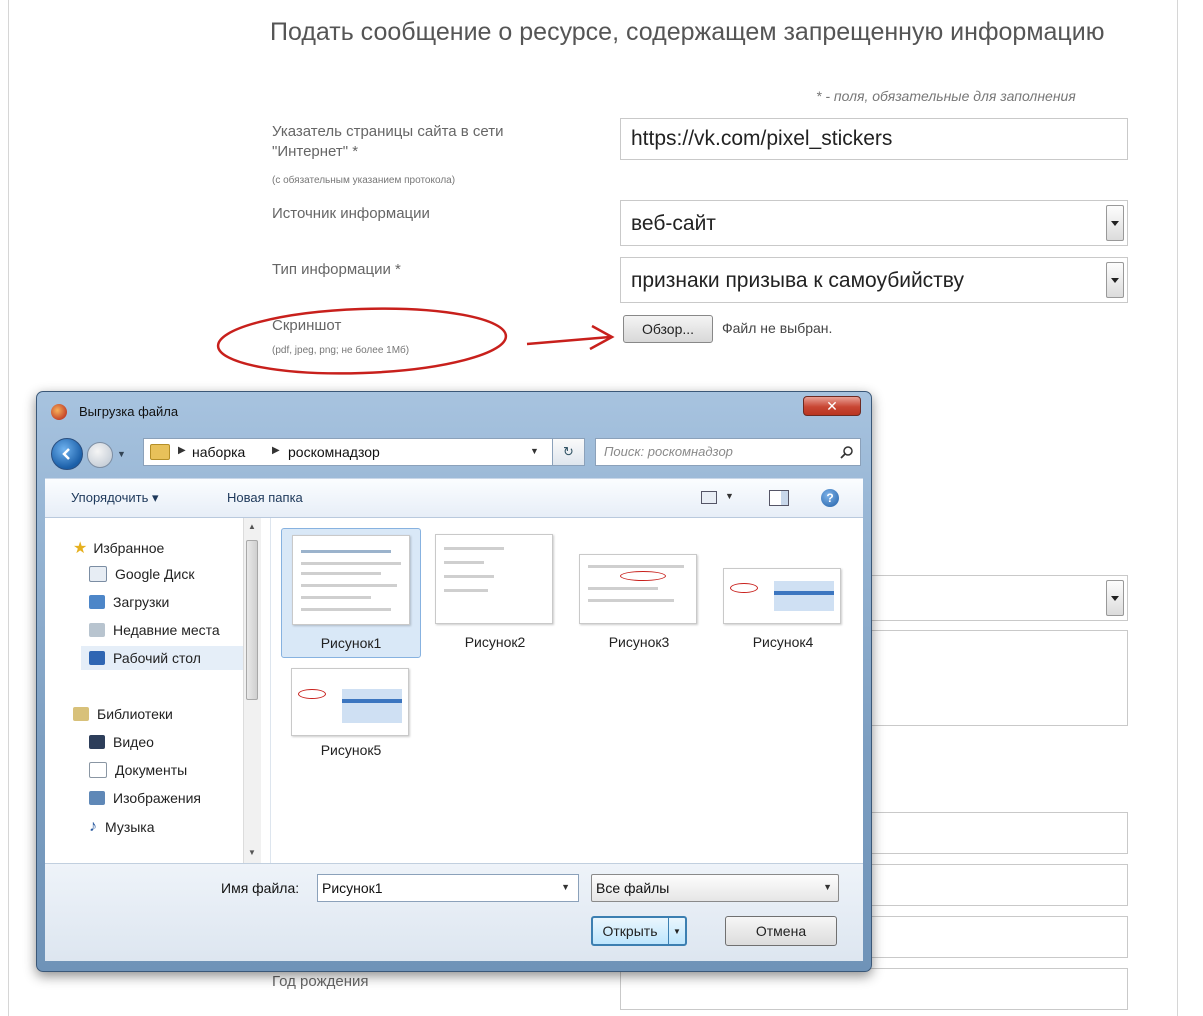 The image size is (1203, 1016). I want to click on nav-documents: Документы, so click(138, 770).